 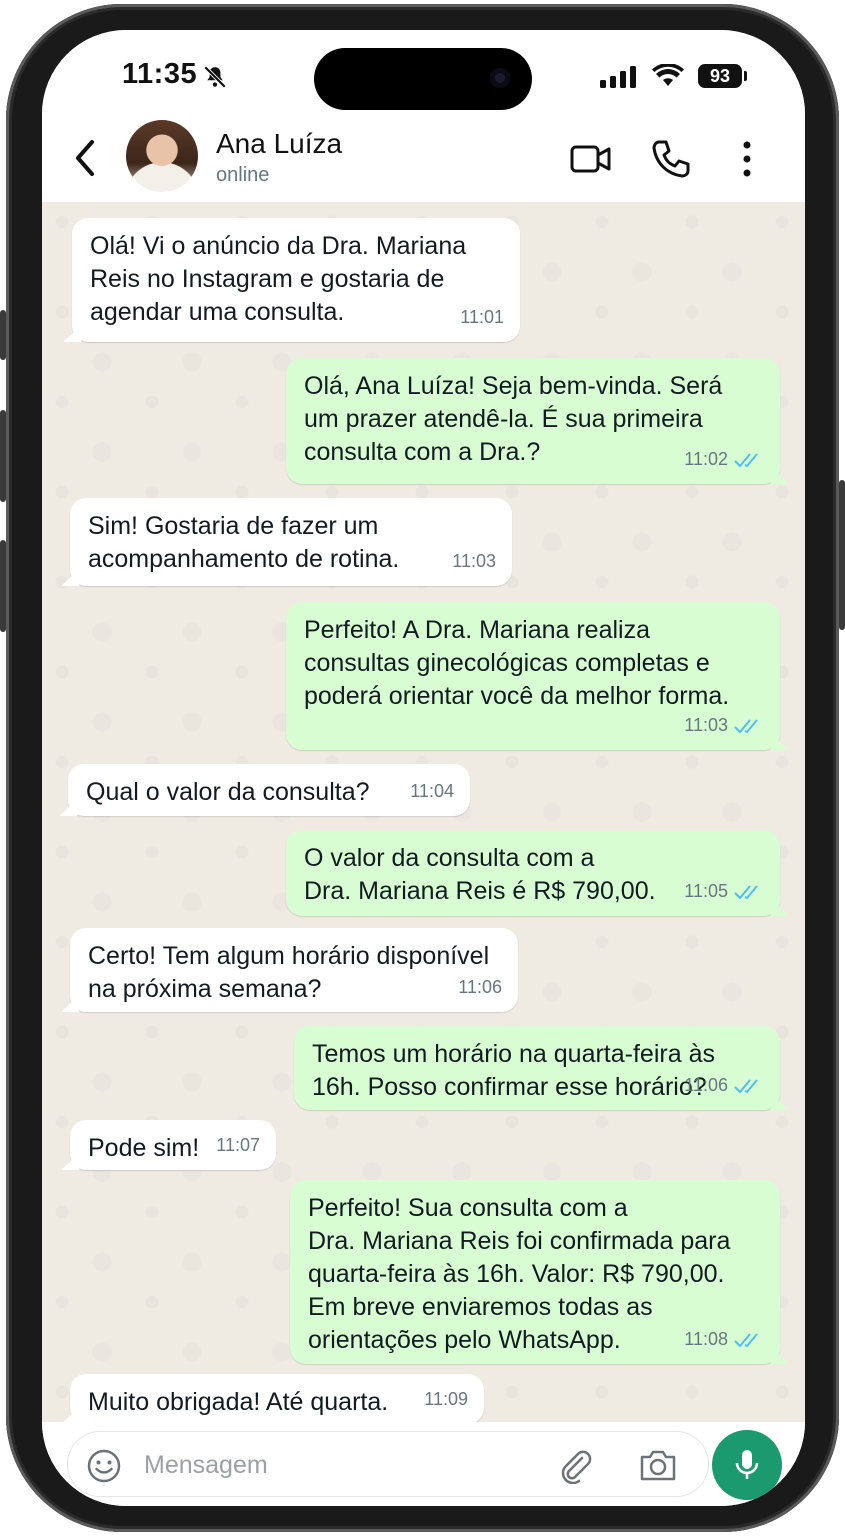 What do you see at coordinates (86, 158) in the screenshot?
I see `back-icon` at bounding box center [86, 158].